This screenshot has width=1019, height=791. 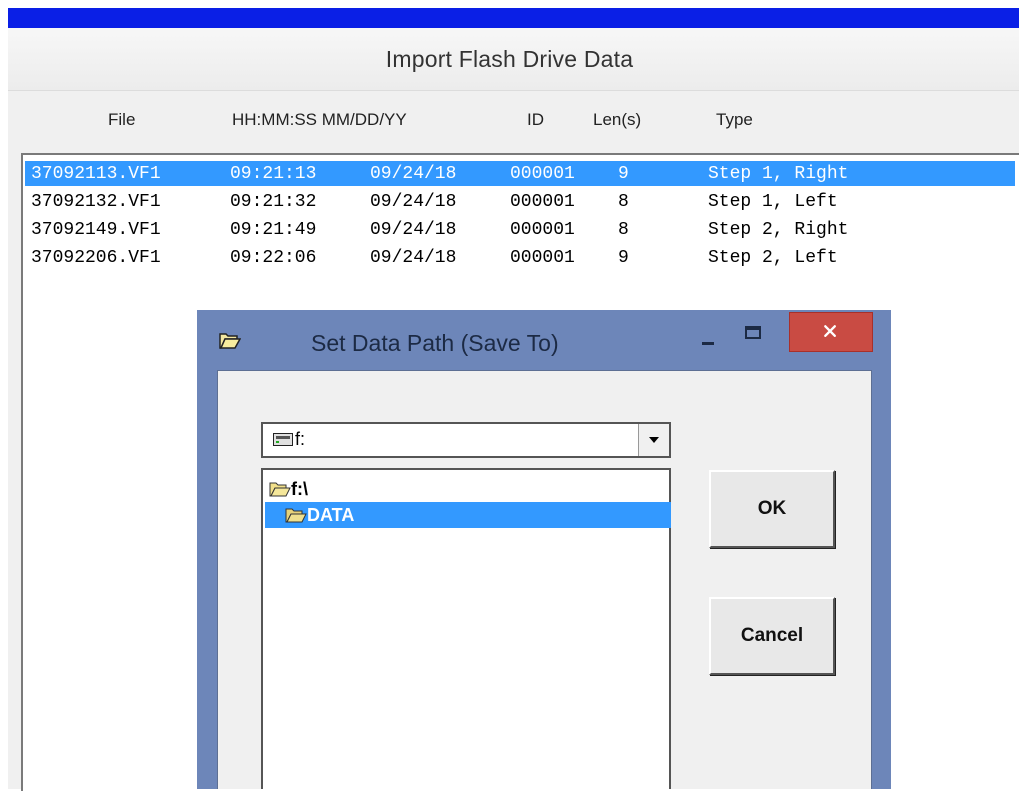 What do you see at coordinates (772, 636) in the screenshot?
I see `cancel-button: Cancel` at bounding box center [772, 636].